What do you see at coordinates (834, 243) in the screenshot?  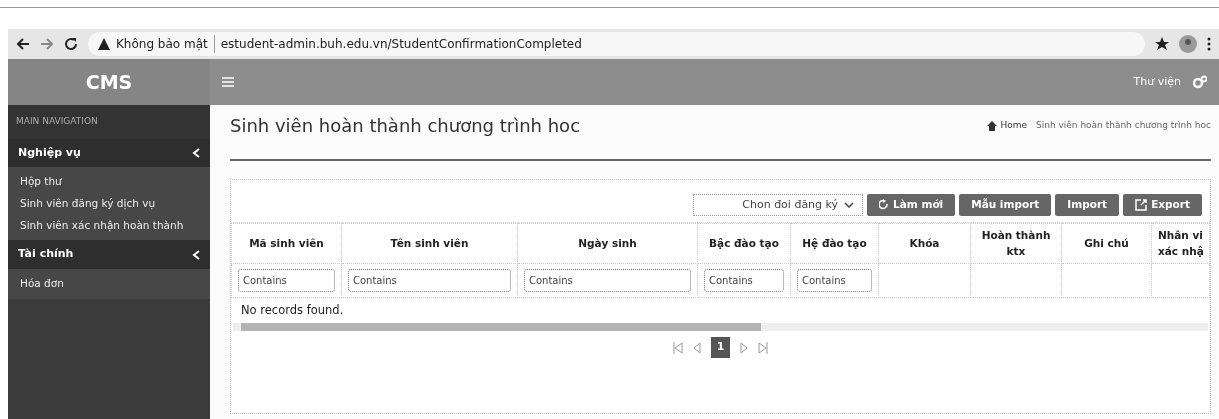 I see `column-header: Hệ đào tạo` at bounding box center [834, 243].